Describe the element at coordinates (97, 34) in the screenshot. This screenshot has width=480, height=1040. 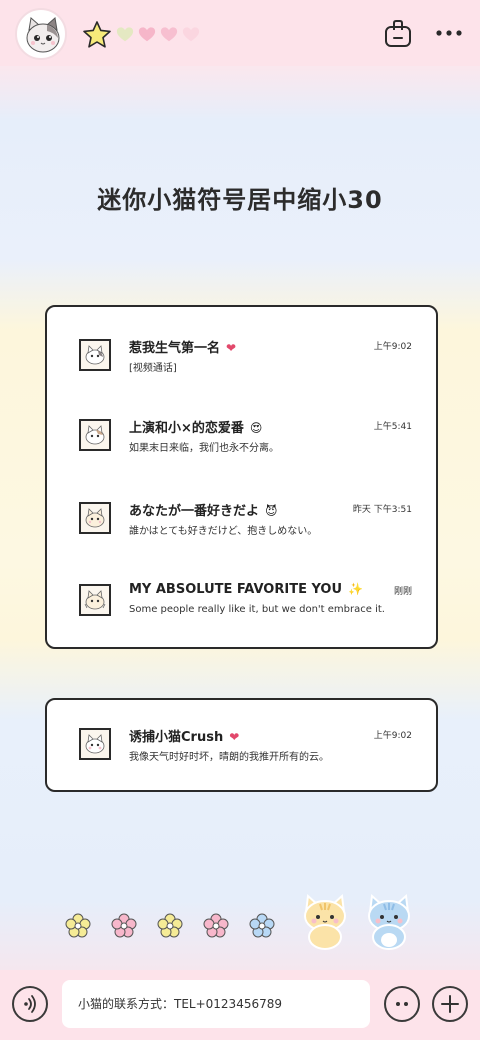
I see `star-icon` at that location.